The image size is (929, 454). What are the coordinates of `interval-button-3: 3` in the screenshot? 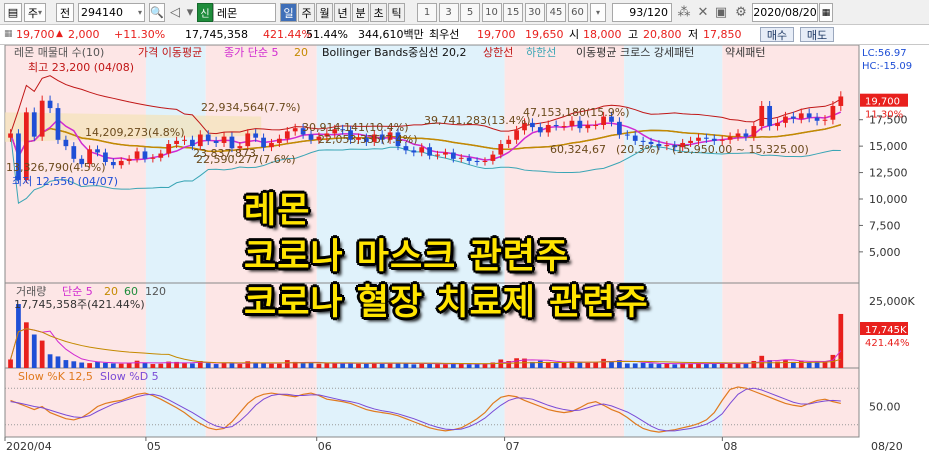 It's located at (448, 12).